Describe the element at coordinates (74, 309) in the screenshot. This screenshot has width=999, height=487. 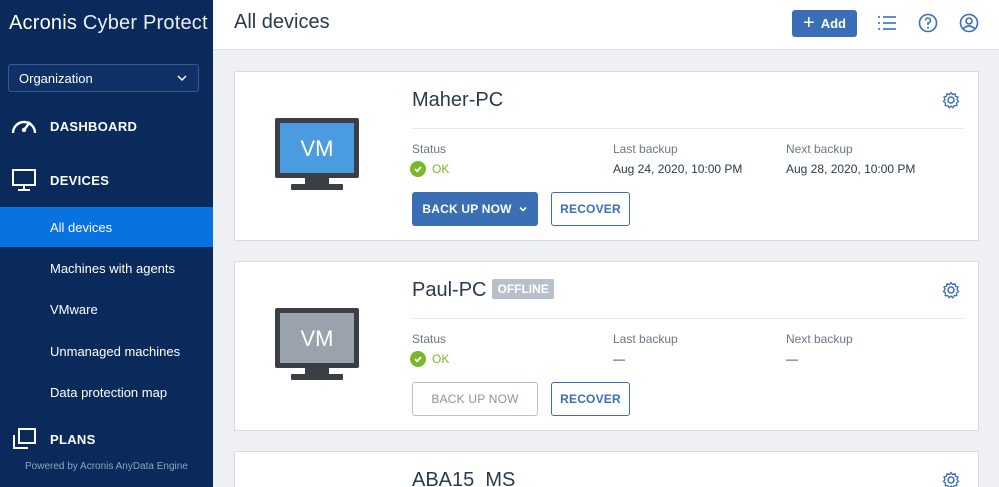
I see `sidebar-item-label: VMware` at that location.